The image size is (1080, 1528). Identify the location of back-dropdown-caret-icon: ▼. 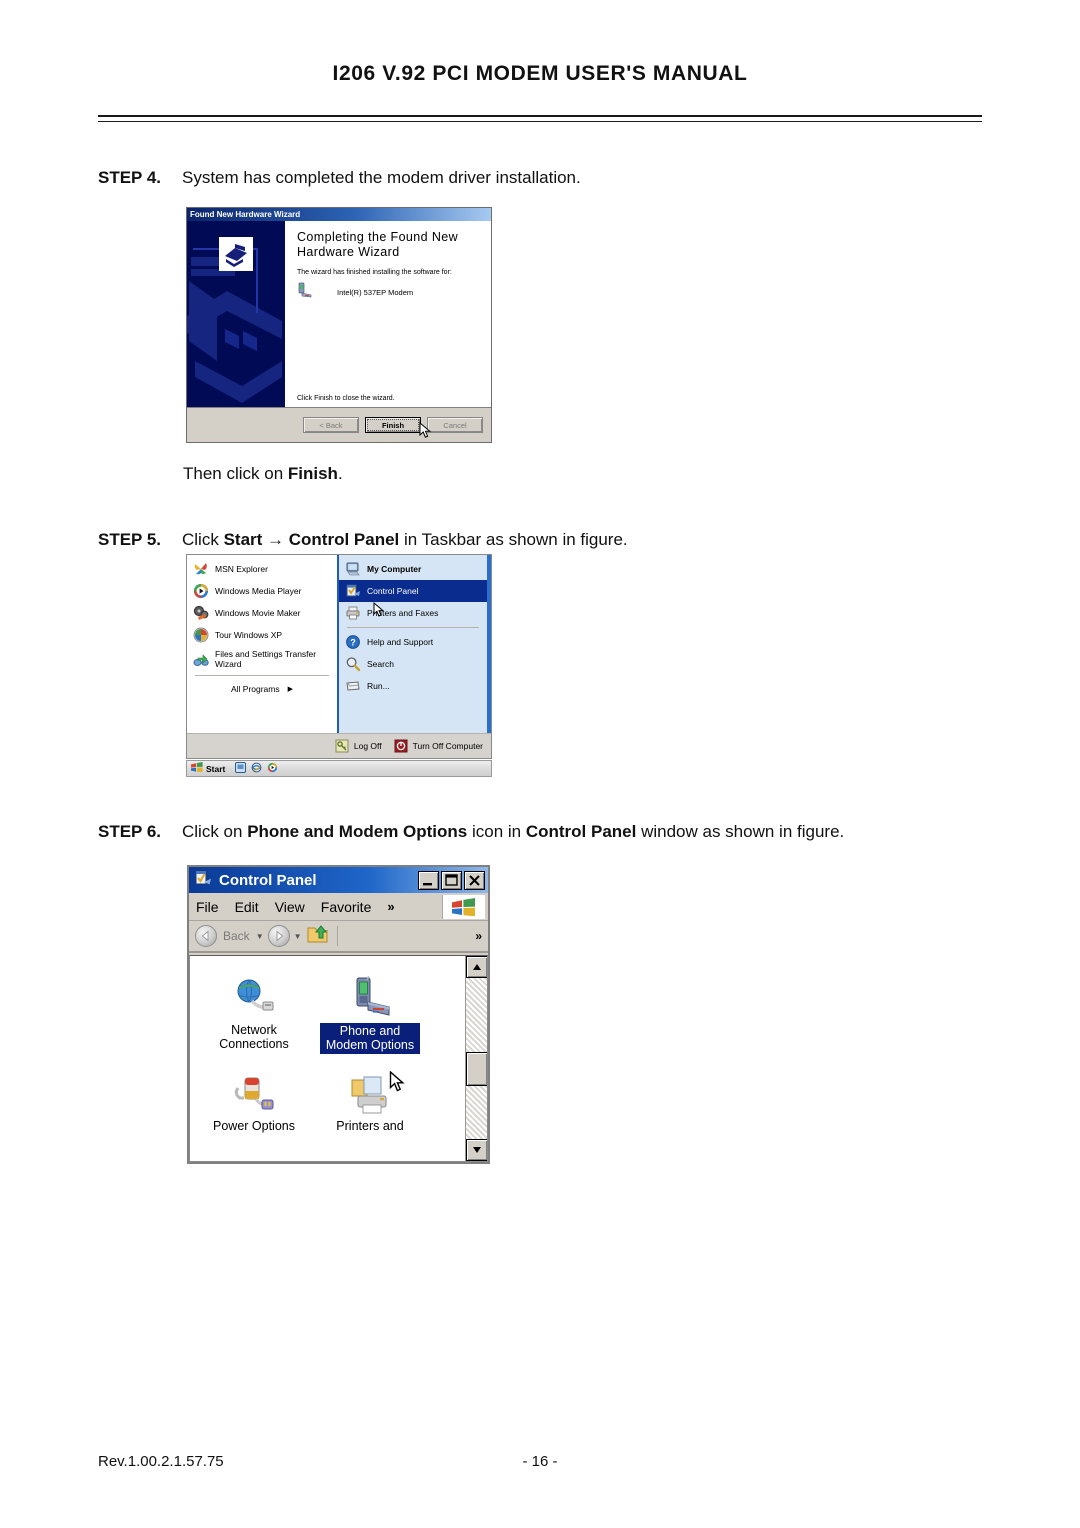
(260, 936).